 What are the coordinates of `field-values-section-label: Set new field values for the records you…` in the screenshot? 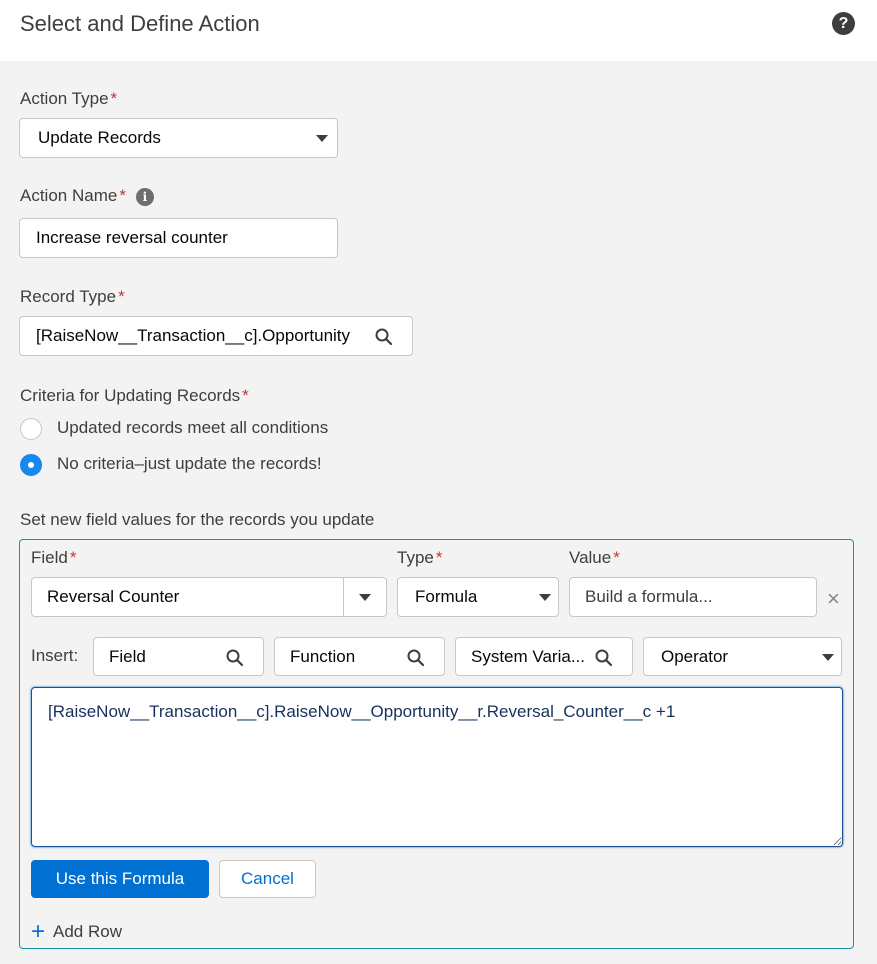 It's located at (197, 519).